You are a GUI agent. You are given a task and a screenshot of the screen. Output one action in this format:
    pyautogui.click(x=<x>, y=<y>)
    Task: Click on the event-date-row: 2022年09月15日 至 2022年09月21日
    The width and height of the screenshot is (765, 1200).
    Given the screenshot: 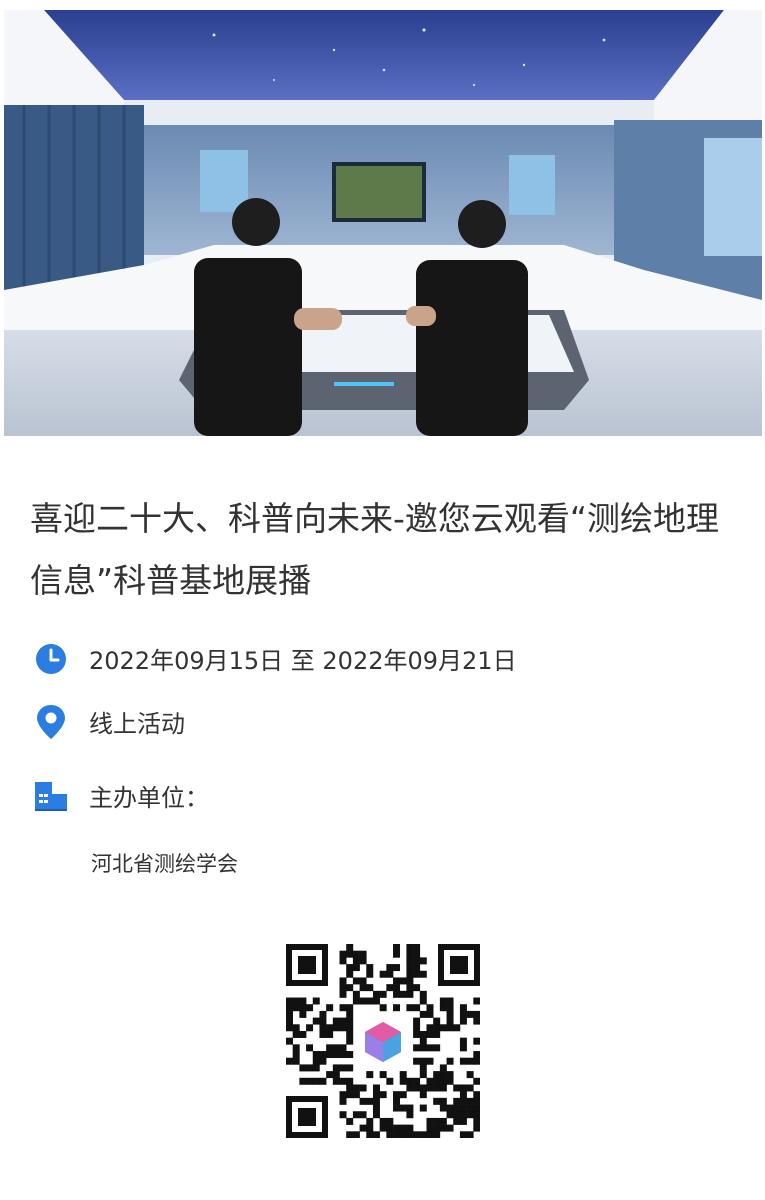 What is the action you would take?
    pyautogui.click(x=275, y=658)
    